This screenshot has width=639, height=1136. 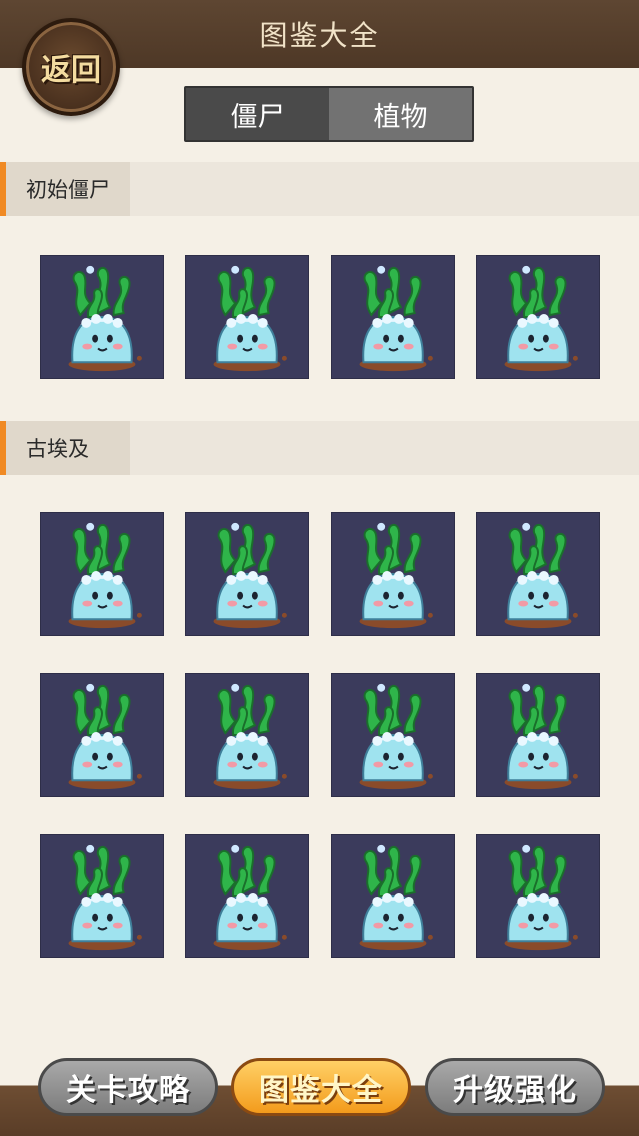 What do you see at coordinates (257, 117) in the screenshot?
I see `tab-zombies-label: 僵尸` at bounding box center [257, 117].